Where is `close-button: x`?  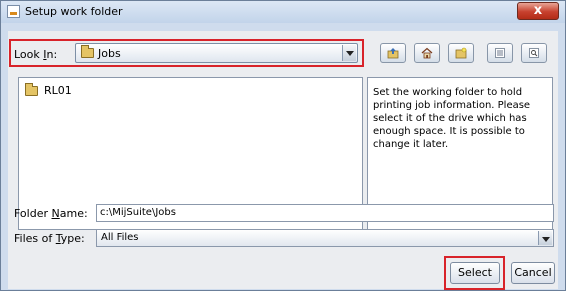 close-button: x is located at coordinates (538, 11).